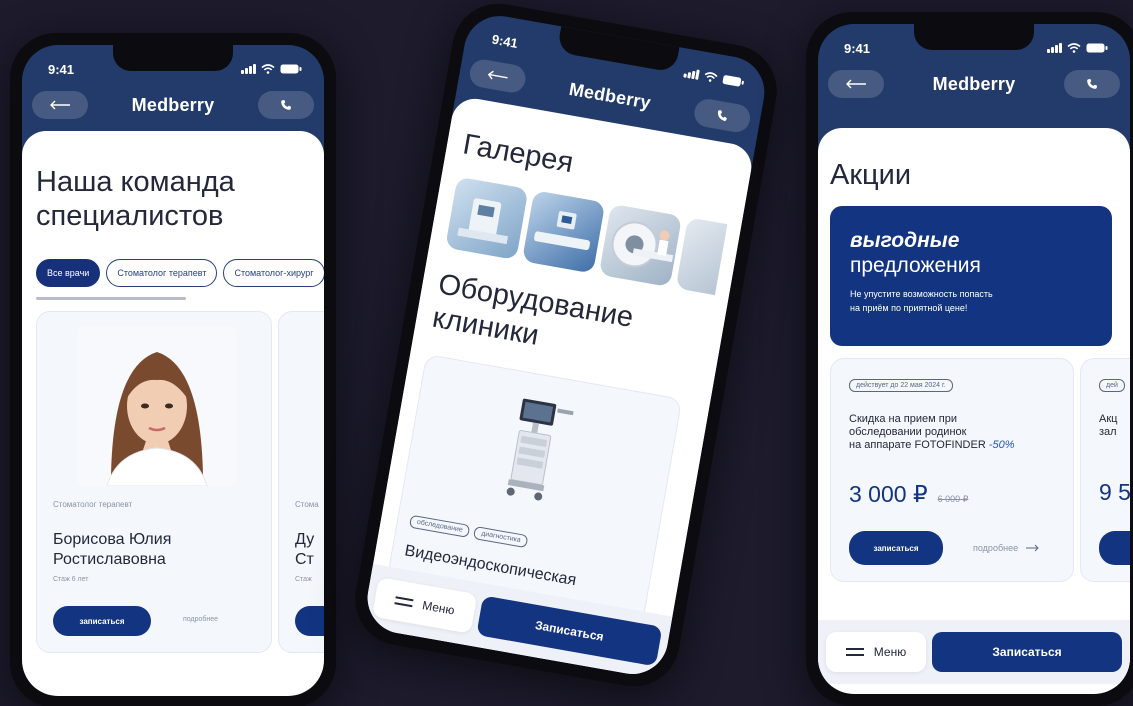 Image resolution: width=1133 pixels, height=706 pixels. What do you see at coordinates (273, 273) in the screenshot?
I see `filter-surgeon: Стоматолог-хирург` at bounding box center [273, 273].